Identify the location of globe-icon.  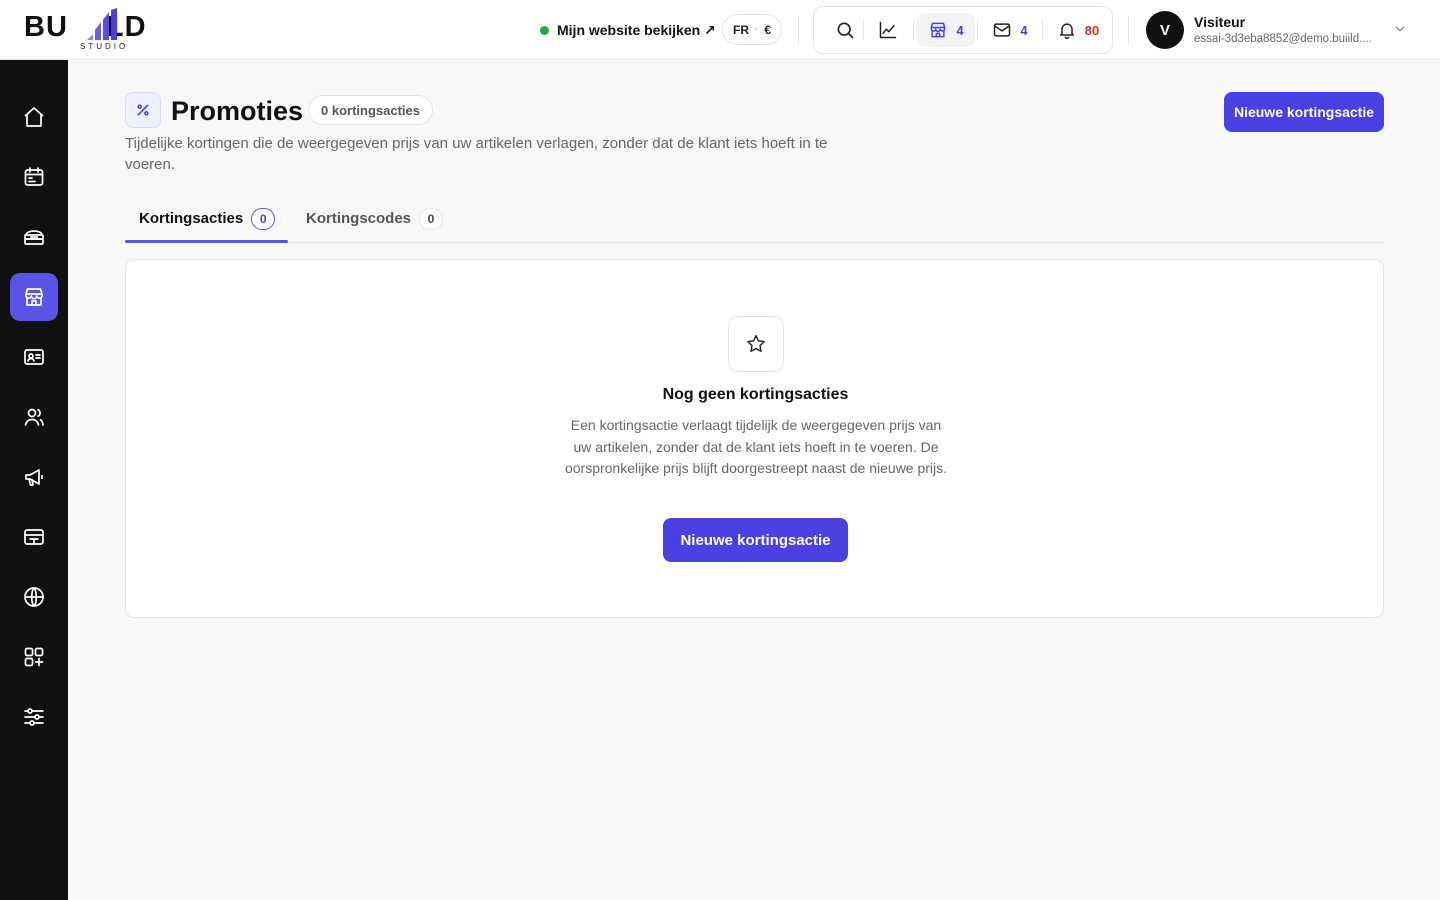
(34, 597).